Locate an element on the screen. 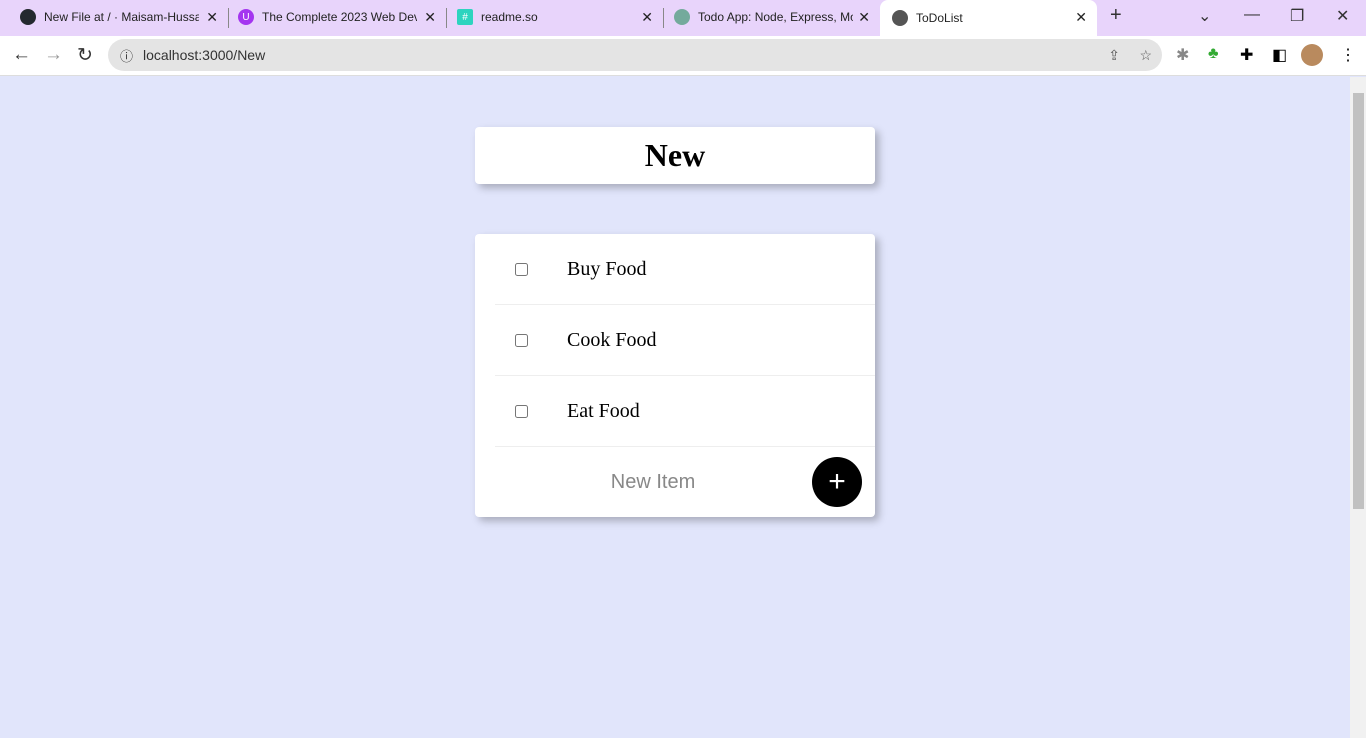 This screenshot has width=1366, height=738. tab-title: New File at / · Maisam-Hussa is located at coordinates (121, 17).